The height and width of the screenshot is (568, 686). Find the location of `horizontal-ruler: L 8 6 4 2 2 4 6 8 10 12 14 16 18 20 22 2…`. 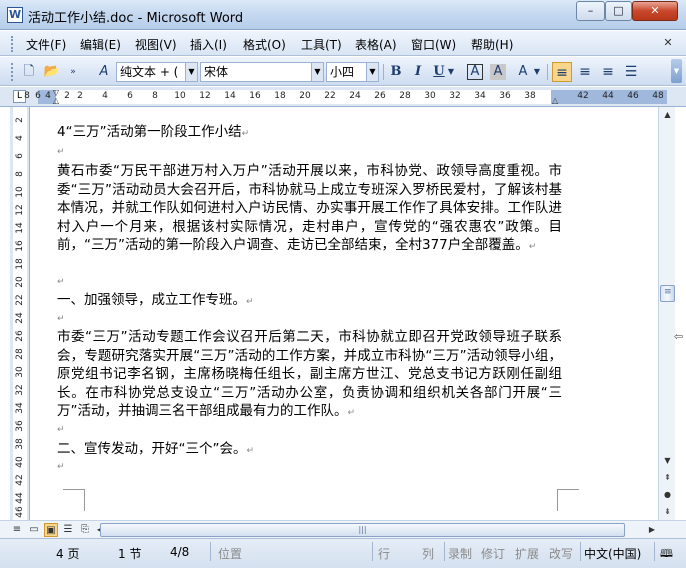

horizontal-ruler: L 8 6 4 2 2 4 6 8 10 12 14 16 18 20 22 2… is located at coordinates (343, 97).